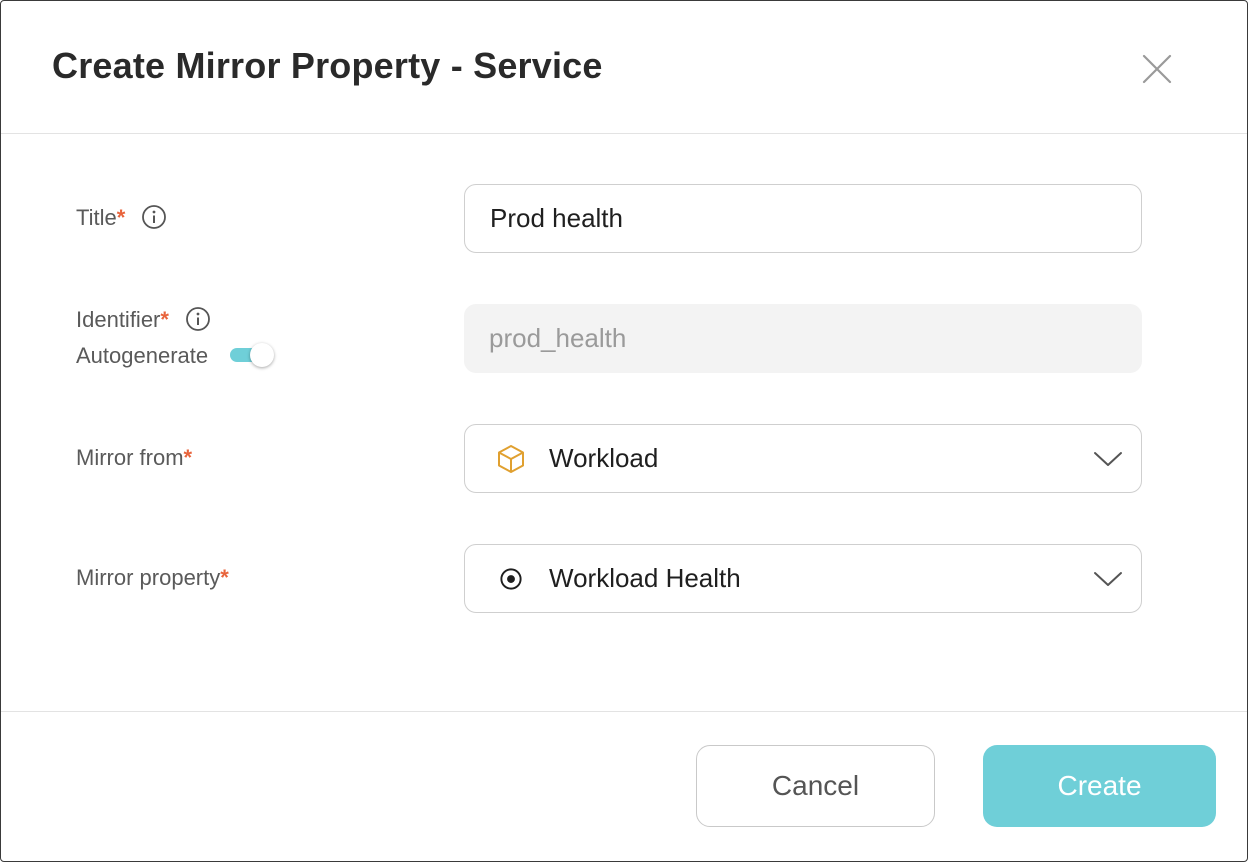 The width and height of the screenshot is (1248, 862). I want to click on toggle-knob, so click(262, 355).